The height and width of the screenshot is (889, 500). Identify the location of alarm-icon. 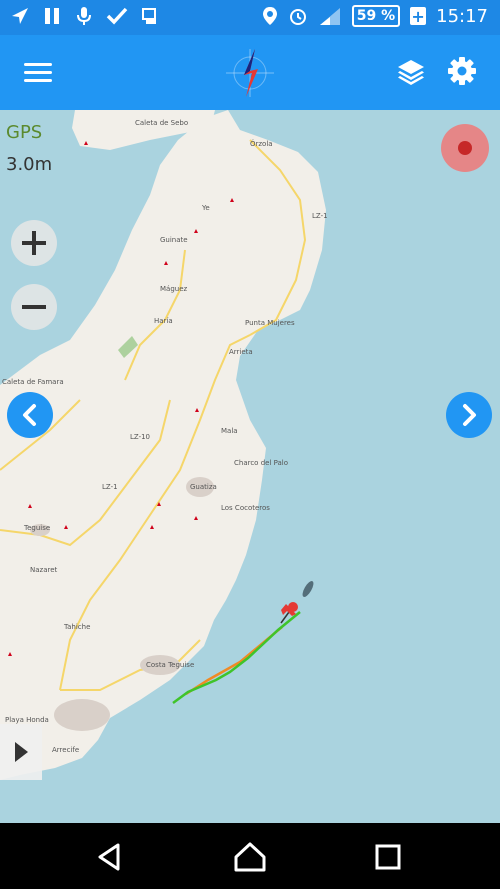
(297, 17).